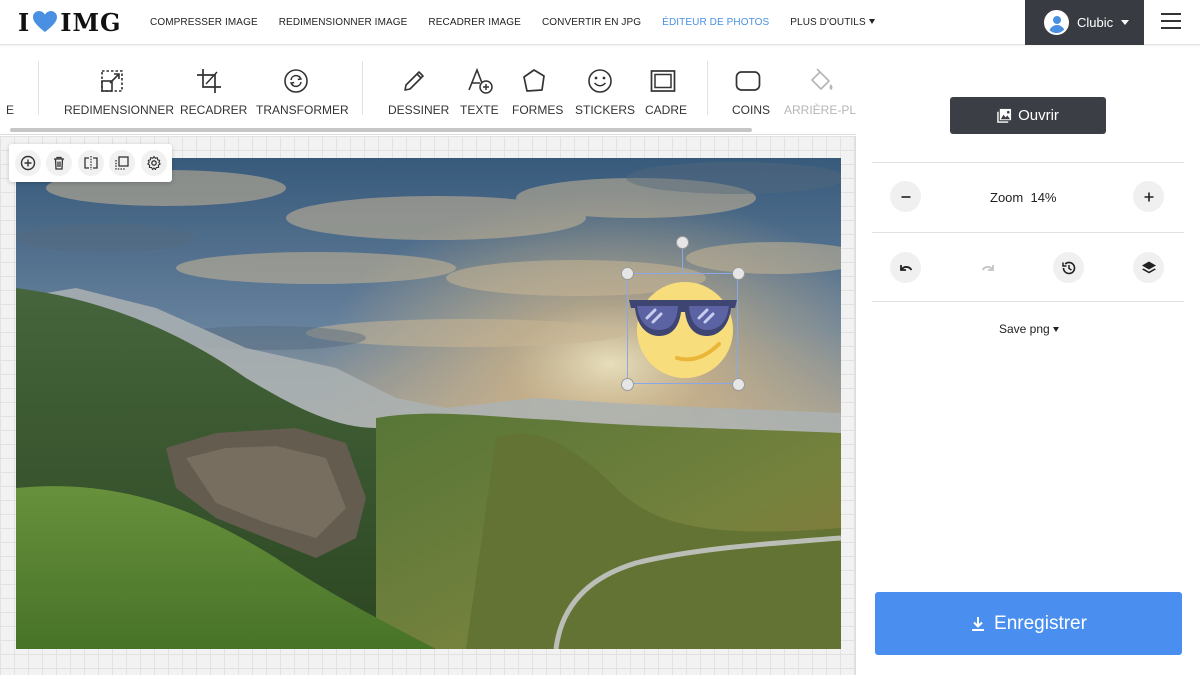 The width and height of the screenshot is (1200, 675). Describe the element at coordinates (381, 130) in the screenshot. I see `toolbar-scrollbar` at that location.